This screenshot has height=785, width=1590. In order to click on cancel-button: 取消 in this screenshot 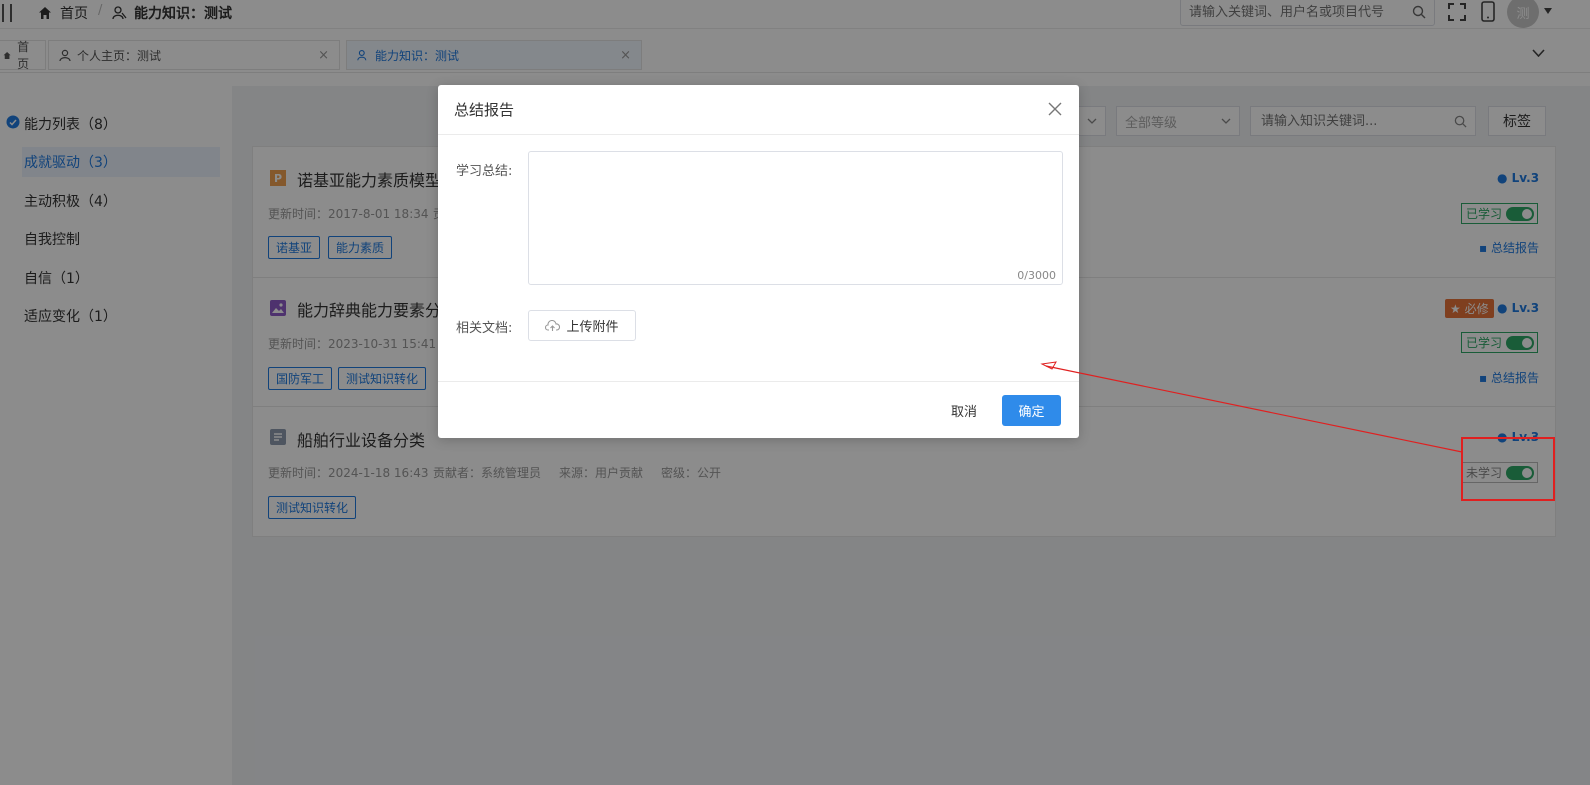, I will do `click(964, 410)`.